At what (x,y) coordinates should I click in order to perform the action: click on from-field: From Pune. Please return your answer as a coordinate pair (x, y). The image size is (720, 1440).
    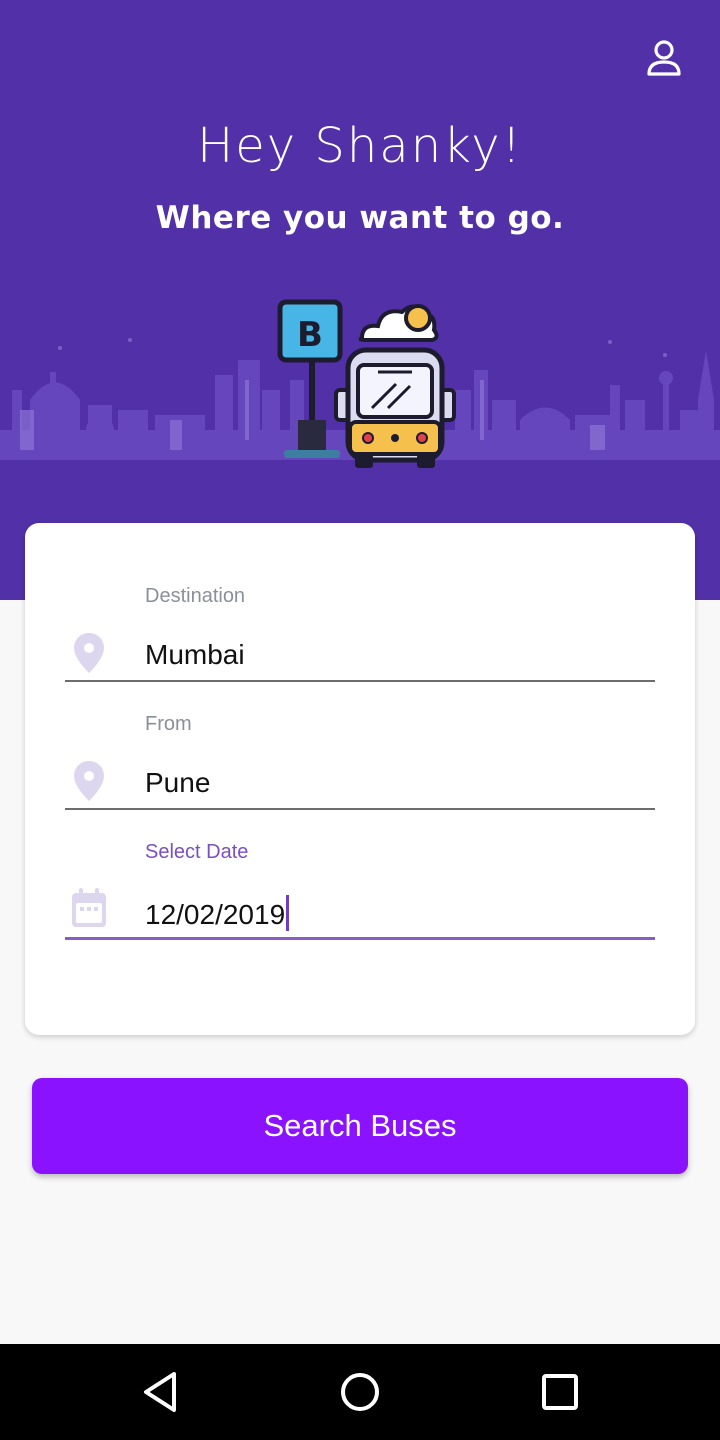
    Looking at the image, I should click on (360, 761).